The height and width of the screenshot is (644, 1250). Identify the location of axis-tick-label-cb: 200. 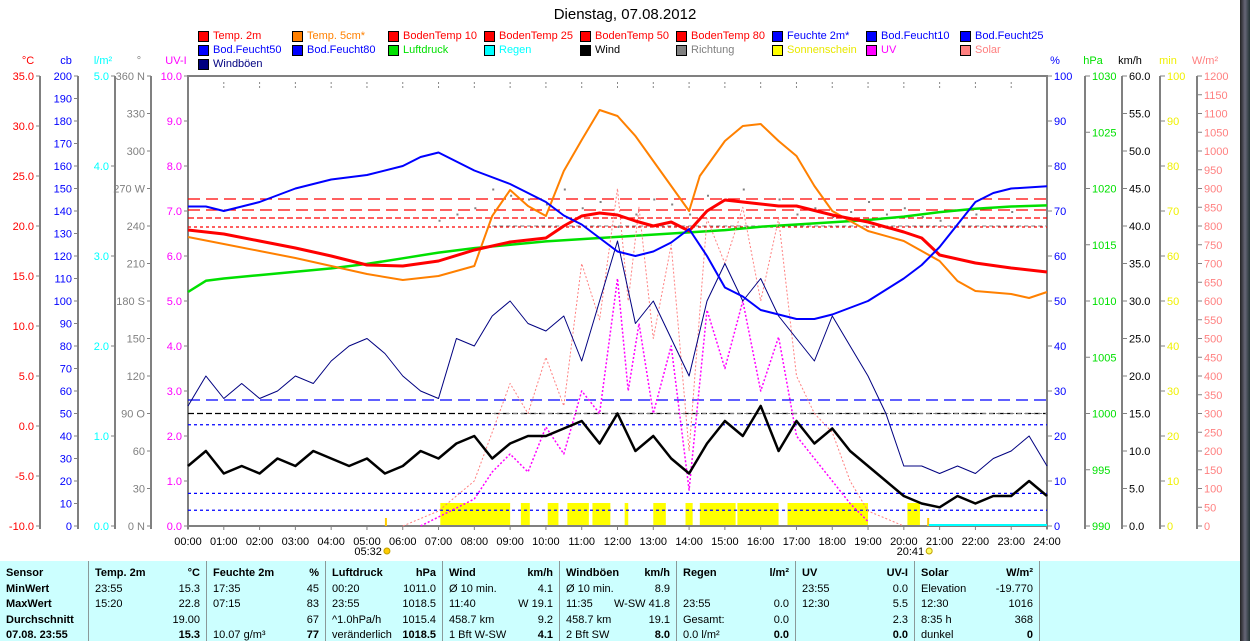
(63, 77).